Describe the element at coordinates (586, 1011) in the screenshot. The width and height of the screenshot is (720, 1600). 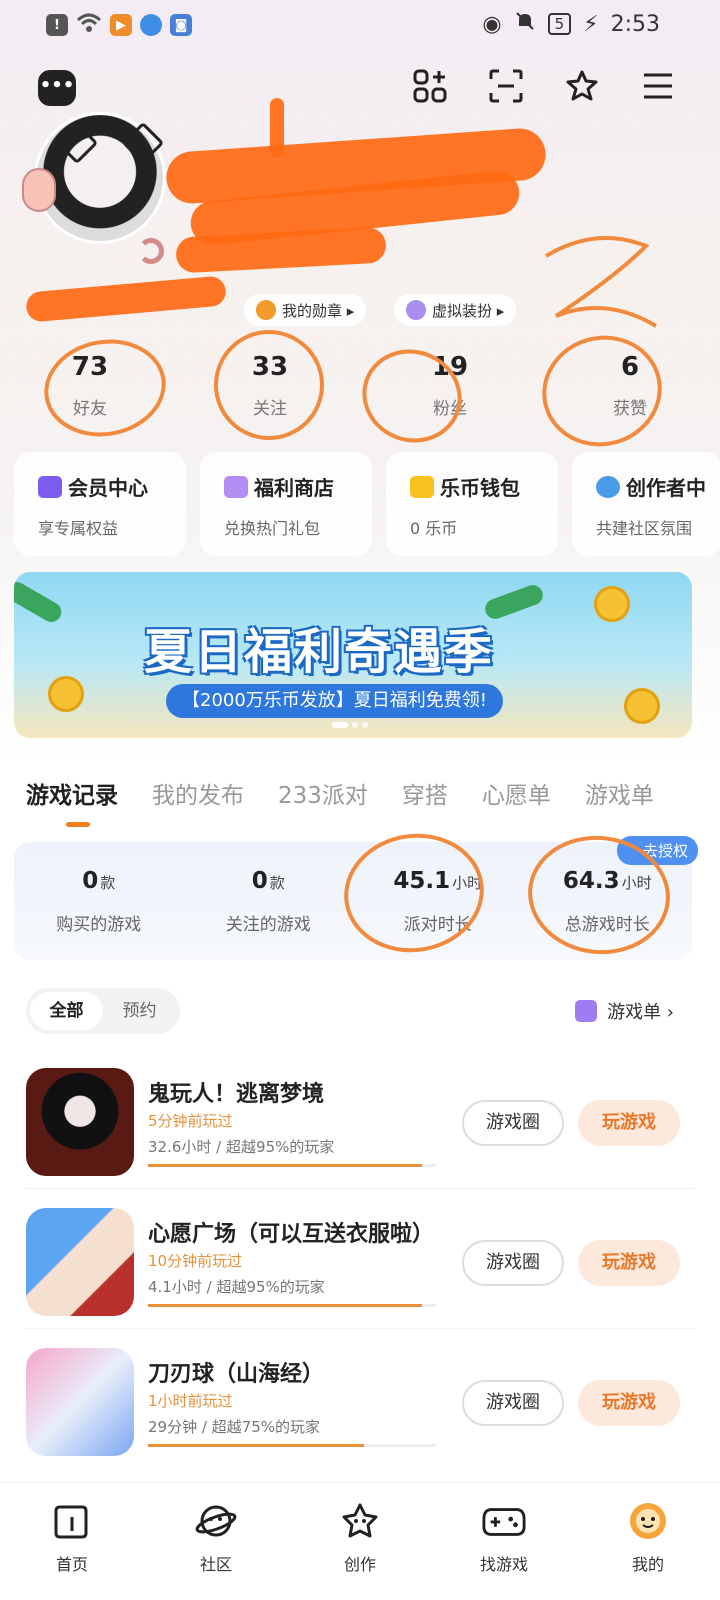
I see `sparkle-icon` at that location.